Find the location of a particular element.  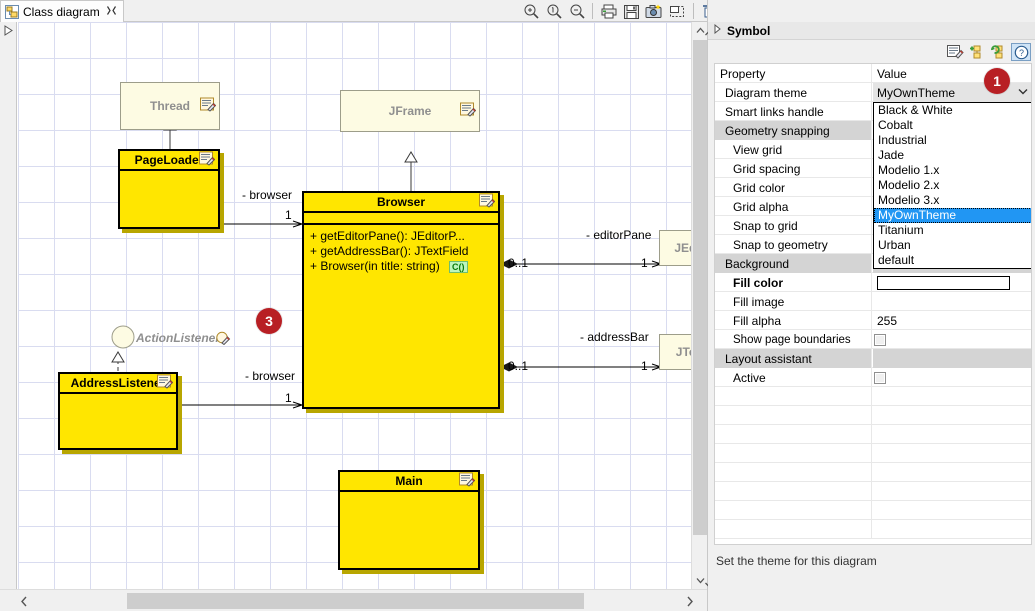

dropdown-option: default is located at coordinates (952, 260).